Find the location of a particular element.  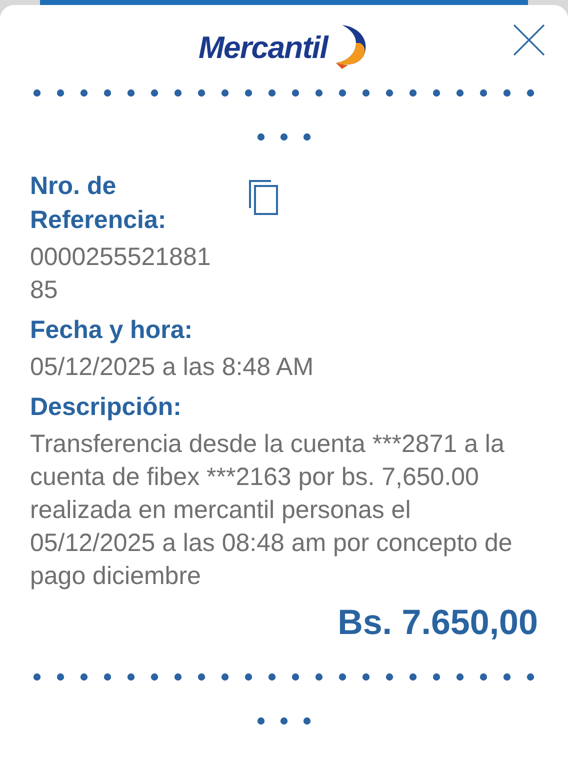

logo-text: Mercantil is located at coordinates (263, 47).